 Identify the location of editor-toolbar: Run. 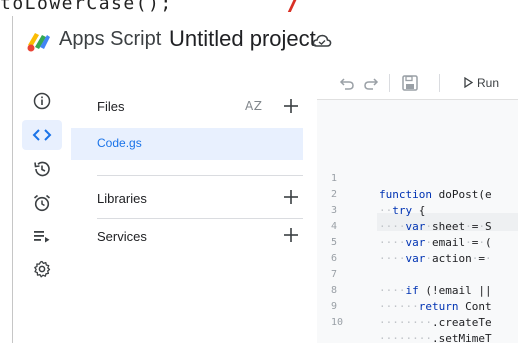
(417, 83).